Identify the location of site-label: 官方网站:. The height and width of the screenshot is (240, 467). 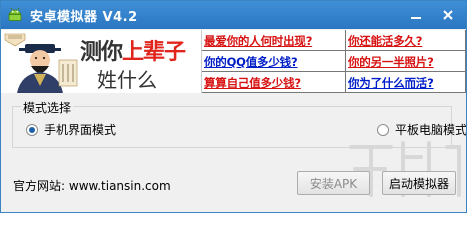
(39, 186).